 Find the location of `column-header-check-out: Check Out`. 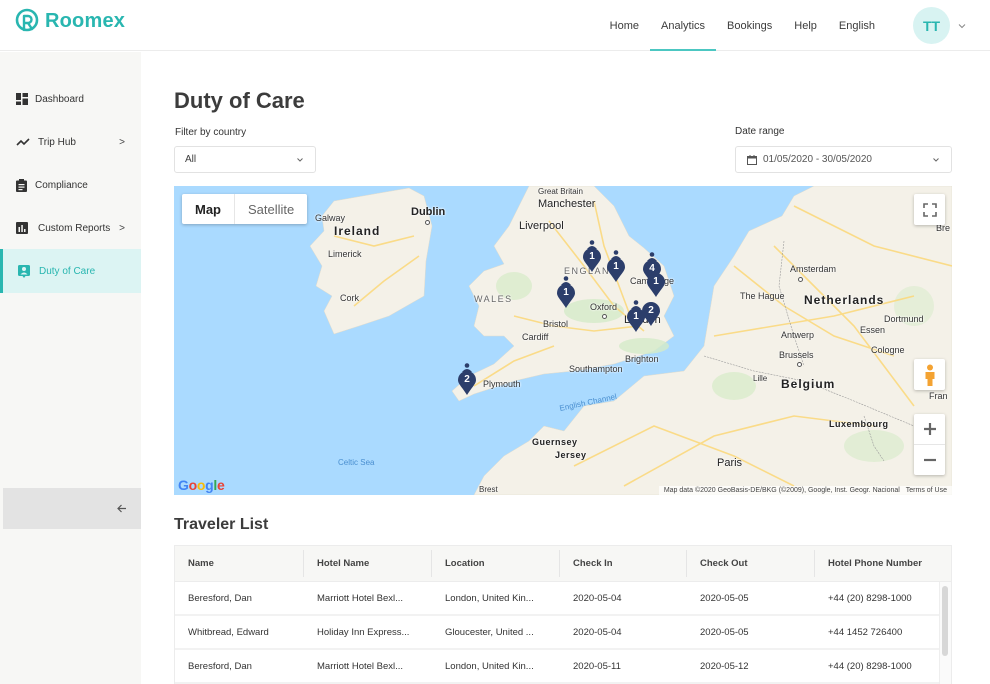

column-header-check-out: Check Out is located at coordinates (751, 563).